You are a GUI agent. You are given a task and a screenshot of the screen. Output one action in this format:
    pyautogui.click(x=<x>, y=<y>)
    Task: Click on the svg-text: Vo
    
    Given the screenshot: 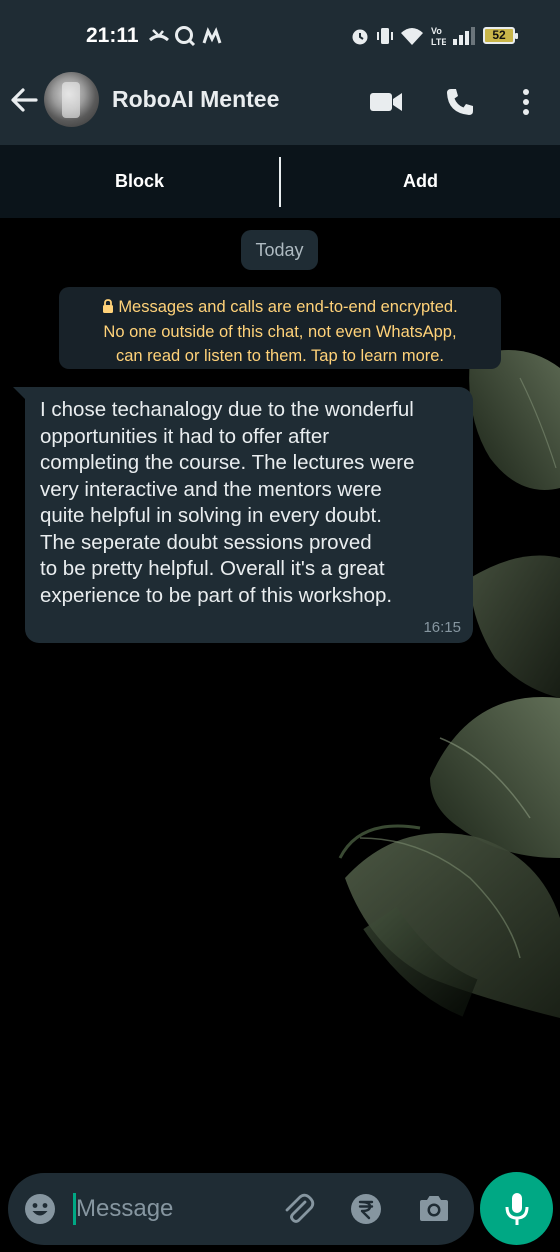 What is the action you would take?
    pyautogui.click(x=436, y=31)
    